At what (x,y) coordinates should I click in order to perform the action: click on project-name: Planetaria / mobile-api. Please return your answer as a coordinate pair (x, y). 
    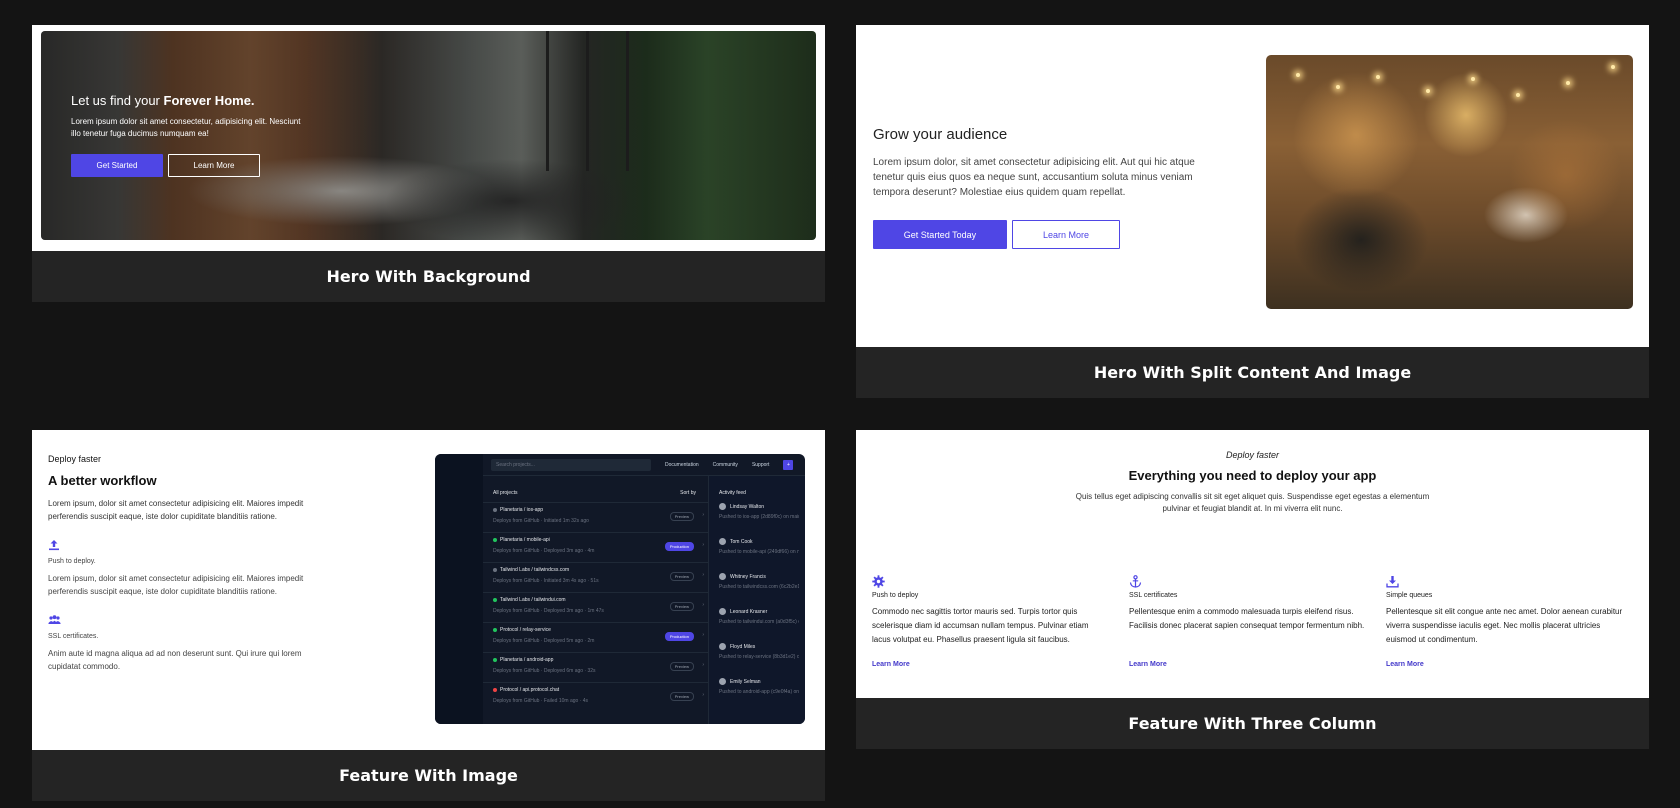
    Looking at the image, I should click on (525, 540).